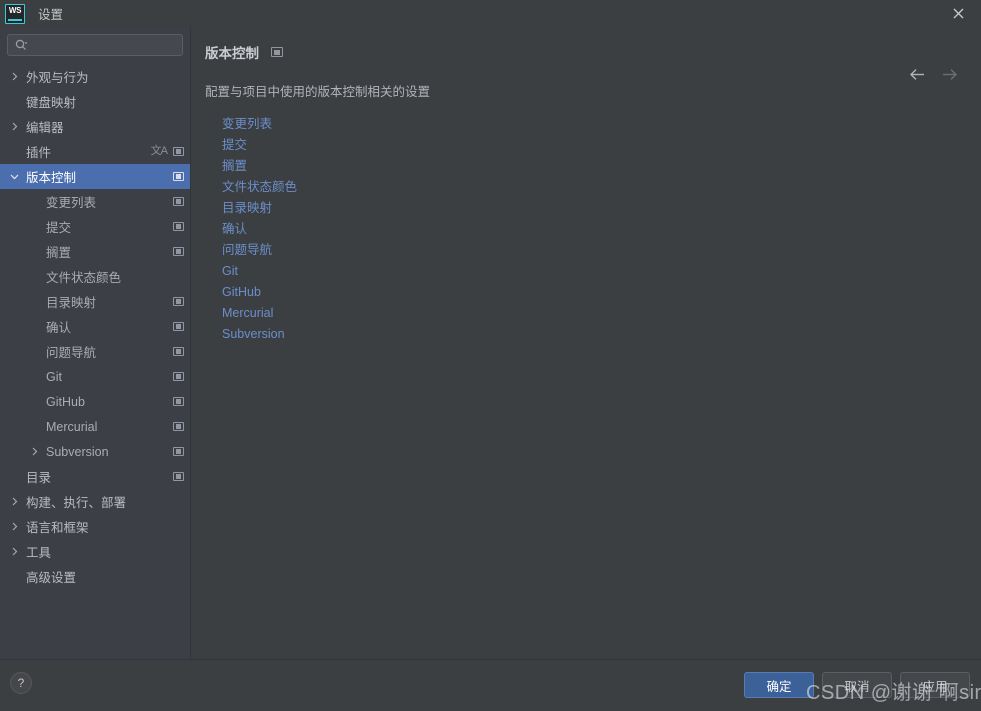 The height and width of the screenshot is (711, 981). What do you see at coordinates (259, 187) in the screenshot?
I see `content-link-3: 文件状态颜色` at bounding box center [259, 187].